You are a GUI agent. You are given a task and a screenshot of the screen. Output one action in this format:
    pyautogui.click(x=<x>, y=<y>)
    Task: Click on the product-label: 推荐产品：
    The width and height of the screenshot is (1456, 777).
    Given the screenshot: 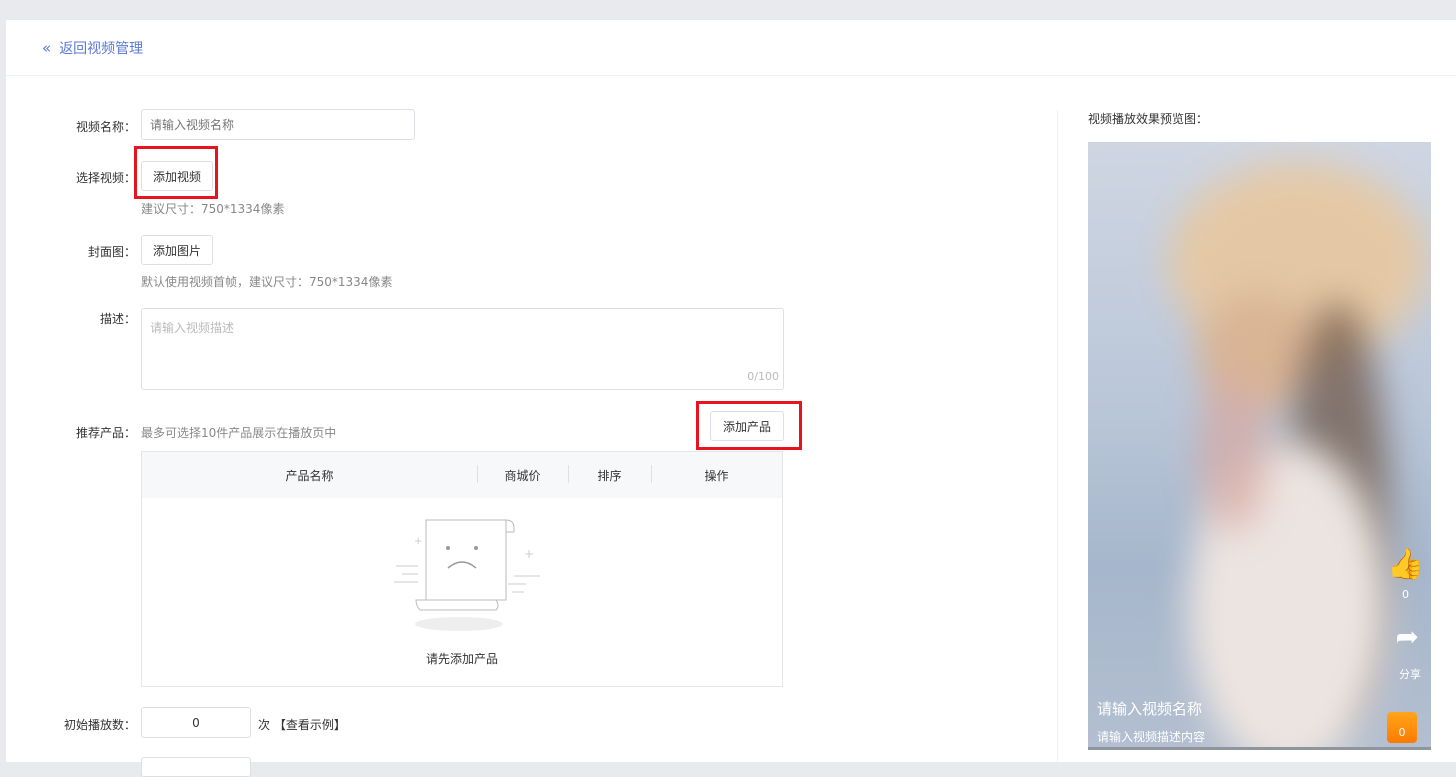 What is the action you would take?
    pyautogui.click(x=105, y=433)
    